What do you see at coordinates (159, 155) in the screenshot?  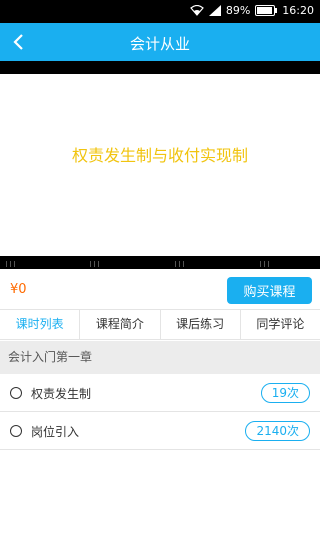 I see `video-lesson-title: 权责发生制与收付实现制` at bounding box center [159, 155].